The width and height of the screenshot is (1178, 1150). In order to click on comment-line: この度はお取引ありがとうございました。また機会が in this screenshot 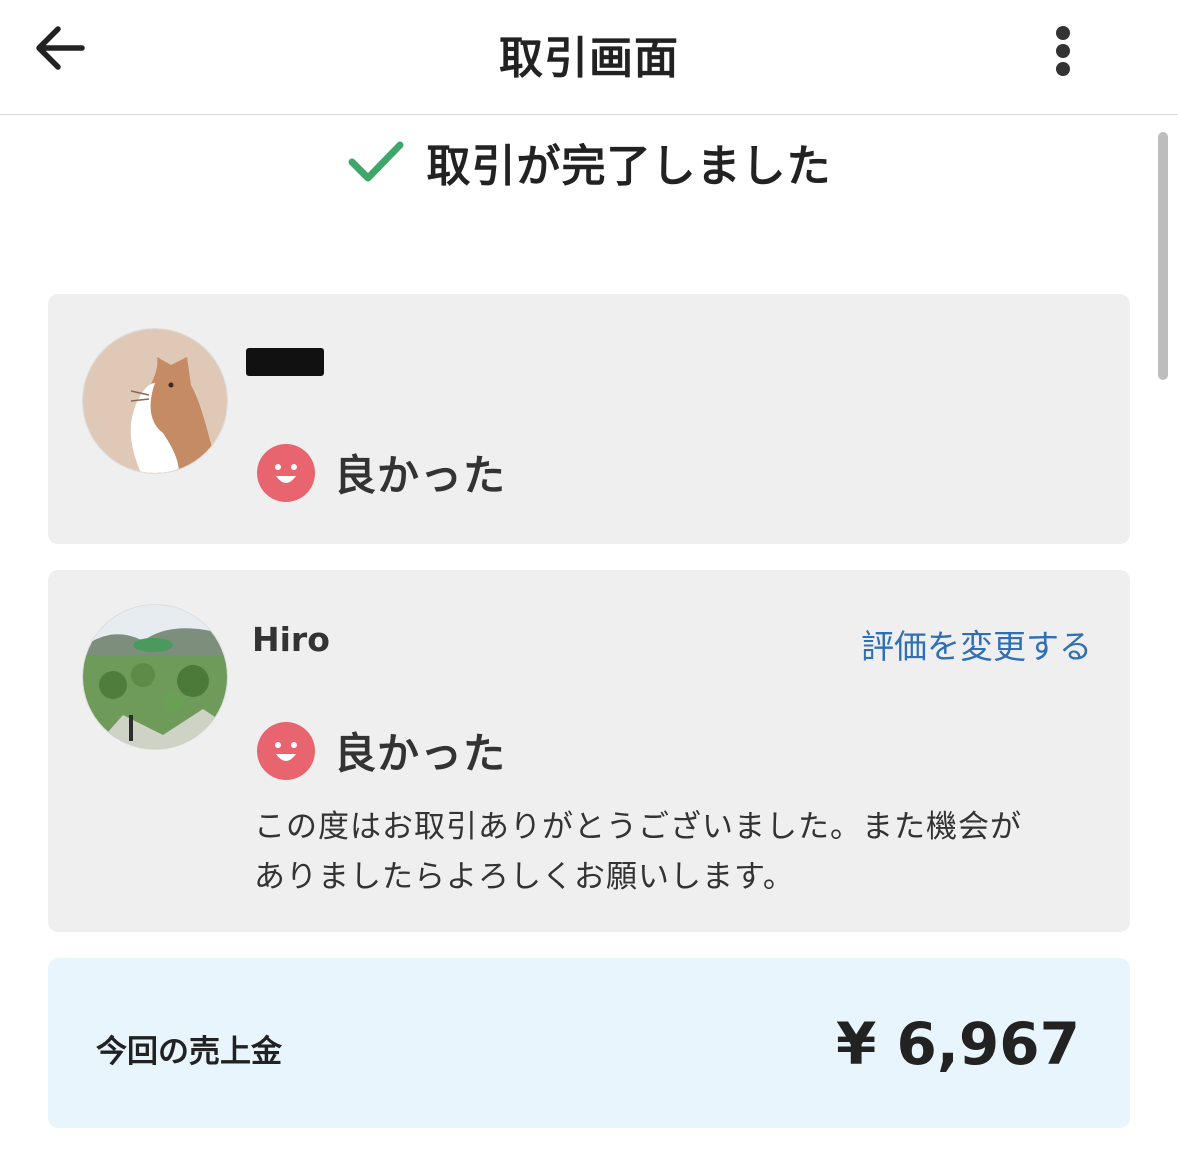, I will do `click(638, 827)`.